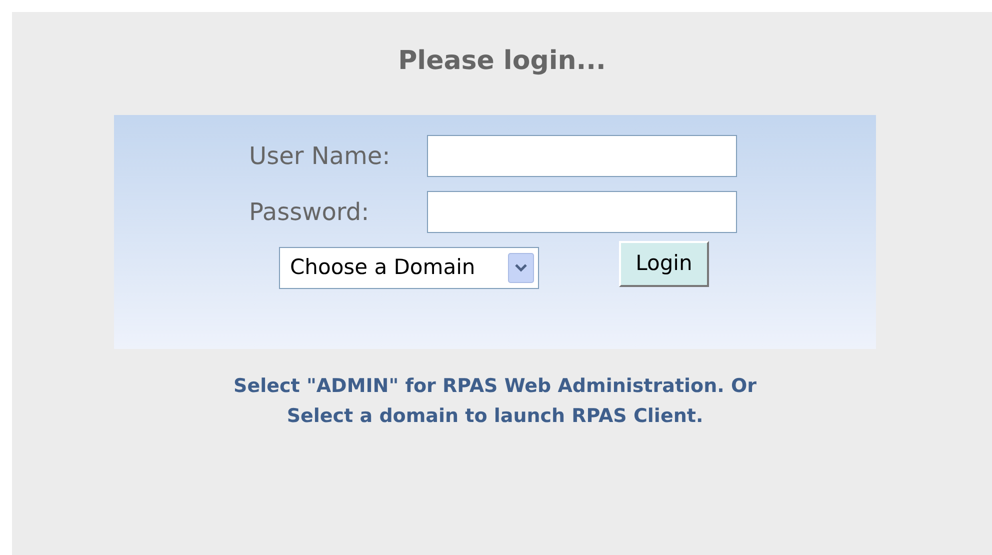 The image size is (992, 555). What do you see at coordinates (582, 156) in the screenshot?
I see `username-field` at bounding box center [582, 156].